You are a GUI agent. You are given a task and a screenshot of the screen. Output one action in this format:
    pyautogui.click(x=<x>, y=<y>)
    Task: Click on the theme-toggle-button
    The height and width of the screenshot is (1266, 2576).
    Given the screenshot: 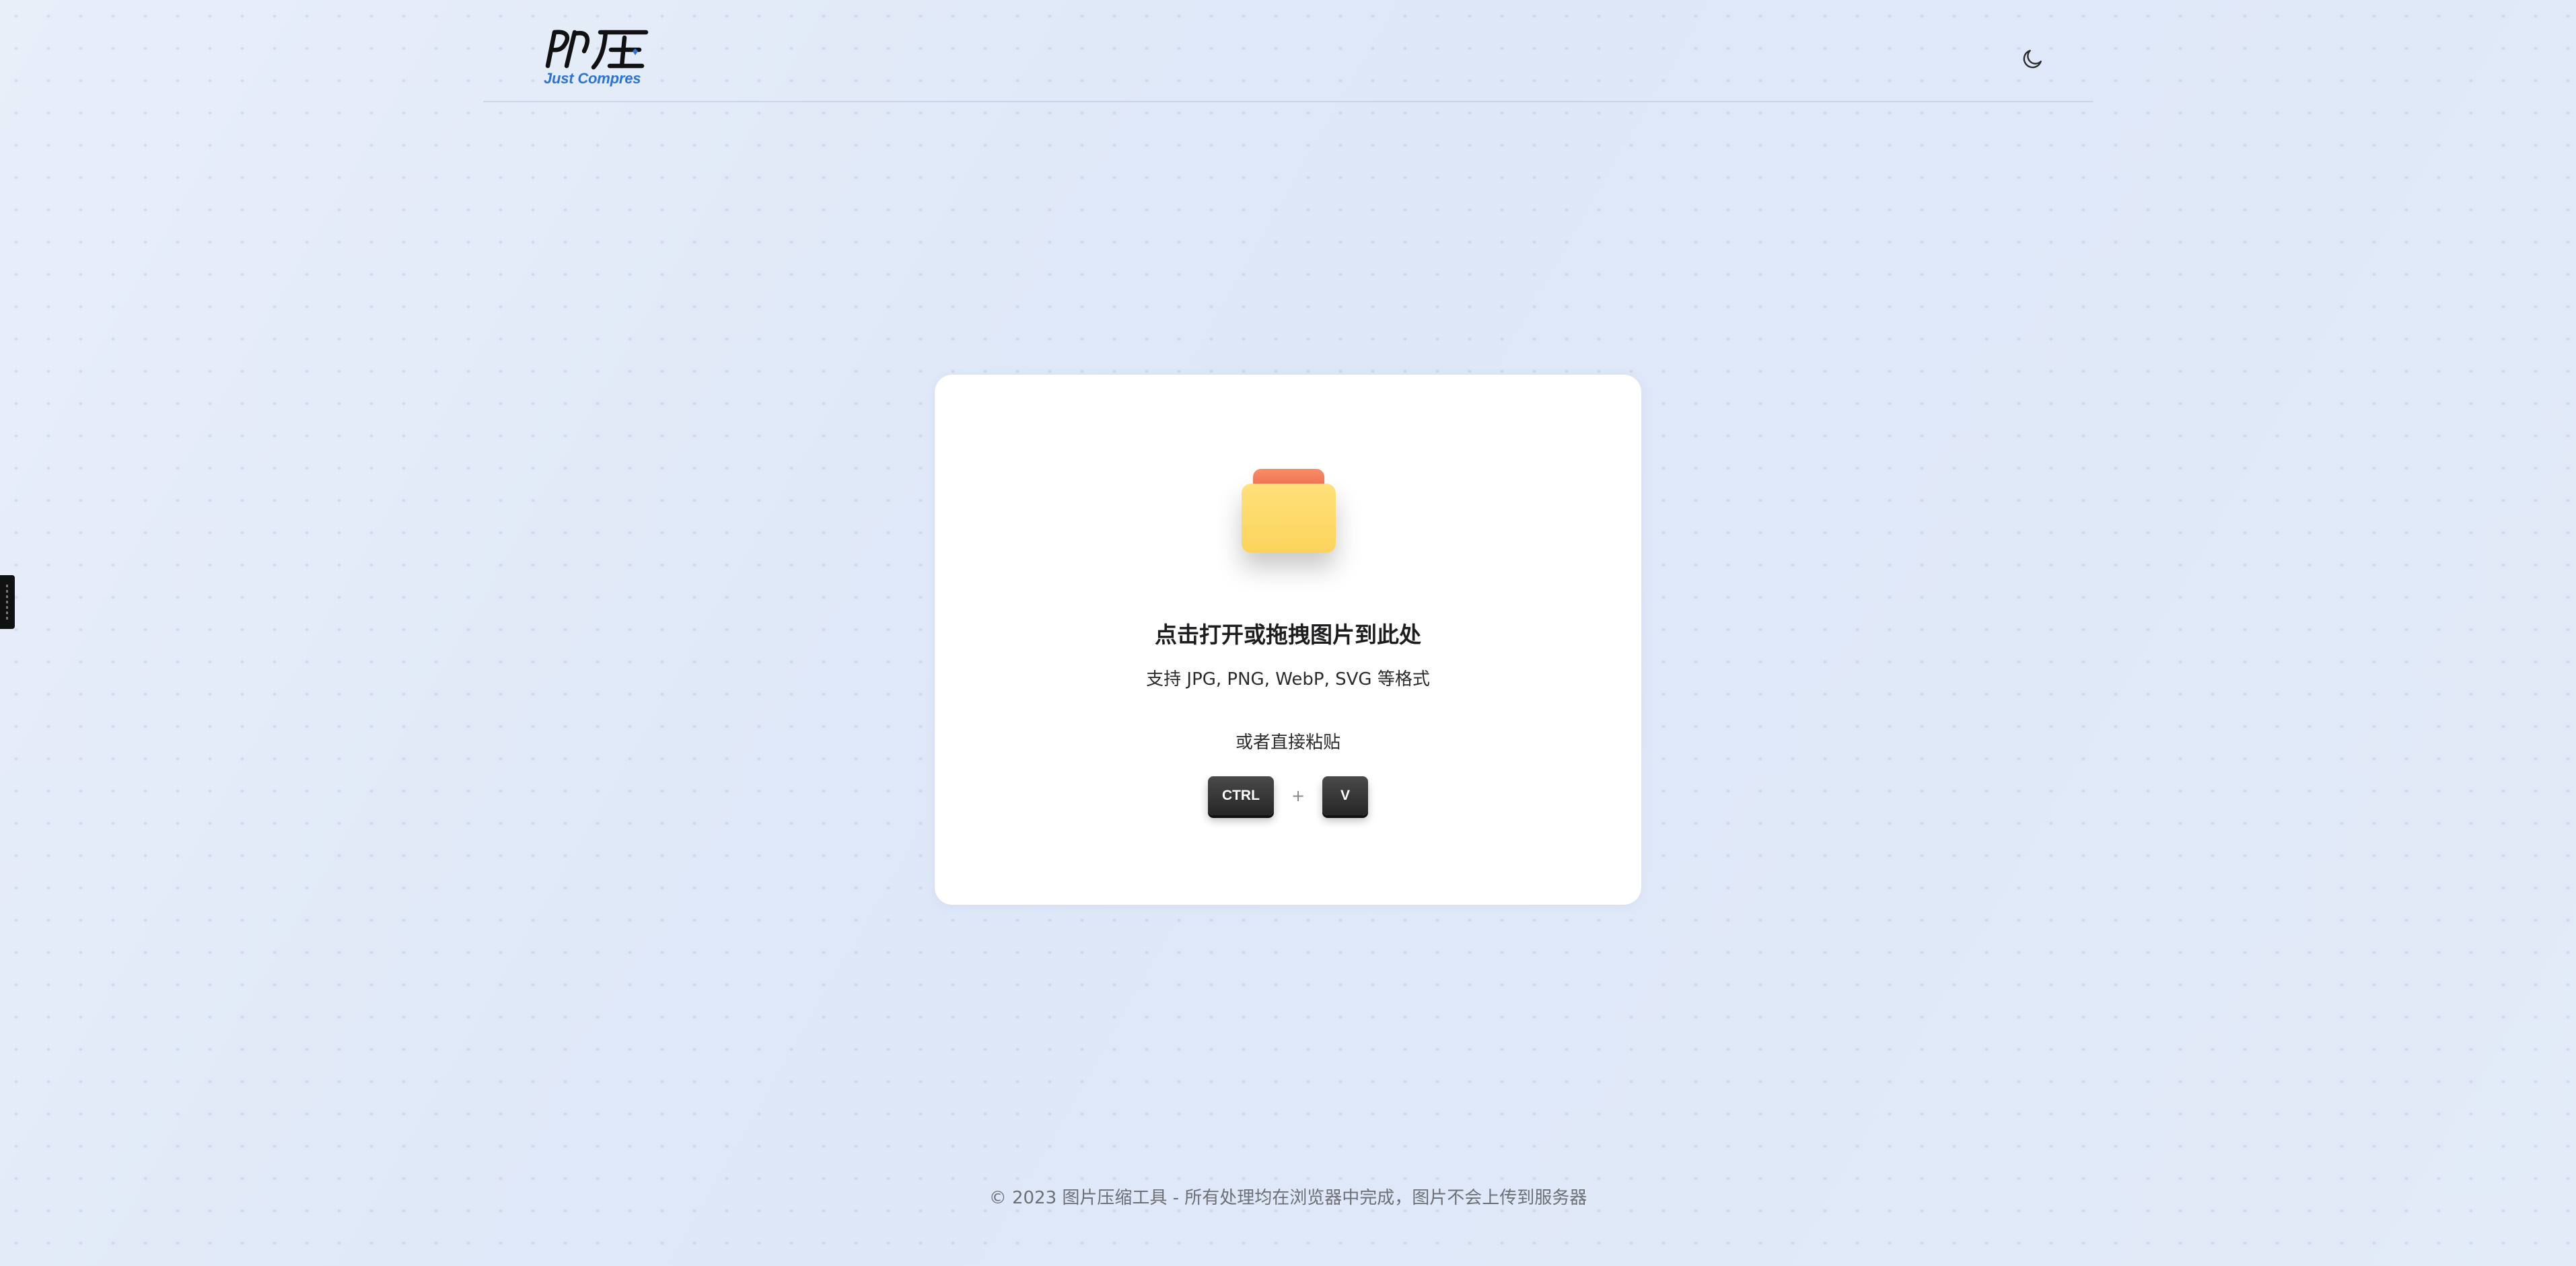 What is the action you would take?
    pyautogui.click(x=2032, y=59)
    